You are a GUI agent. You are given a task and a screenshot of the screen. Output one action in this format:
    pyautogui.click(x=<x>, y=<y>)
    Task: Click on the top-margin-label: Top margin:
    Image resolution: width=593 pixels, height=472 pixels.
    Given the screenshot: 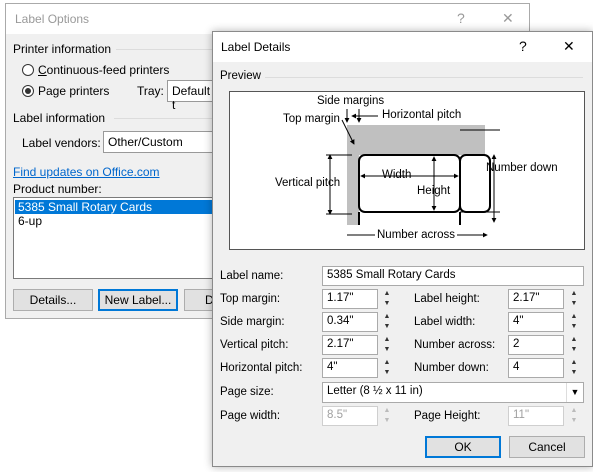 What is the action you would take?
    pyautogui.click(x=250, y=299)
    